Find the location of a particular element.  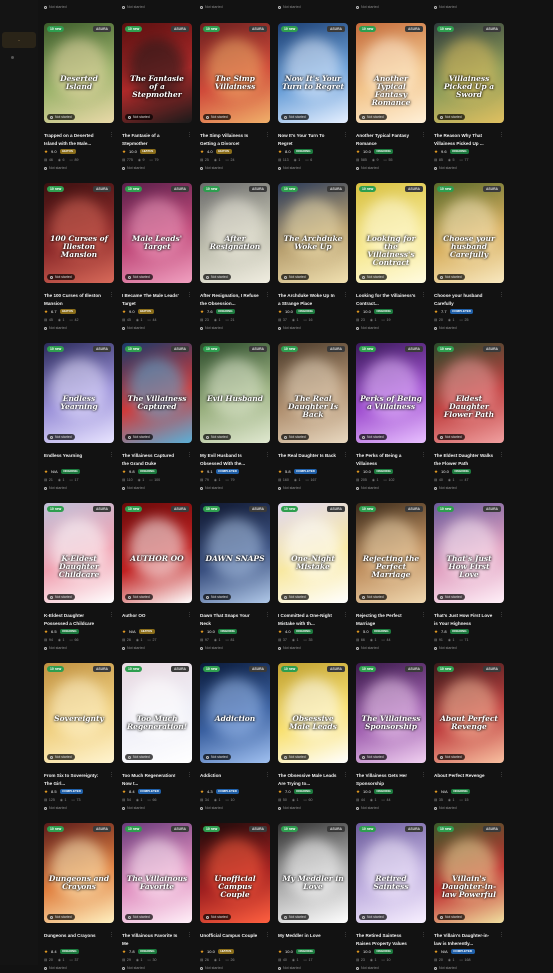

cover-image: 10 new ASURA Evil Husband Not started is located at coordinates (235, 393).